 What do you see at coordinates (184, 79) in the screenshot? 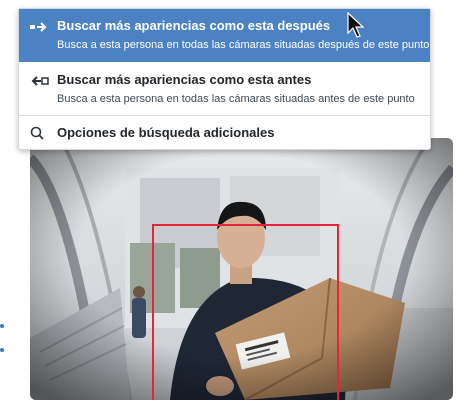
I see `menu-item-title: Buscar más apariencias como esta antes` at bounding box center [184, 79].